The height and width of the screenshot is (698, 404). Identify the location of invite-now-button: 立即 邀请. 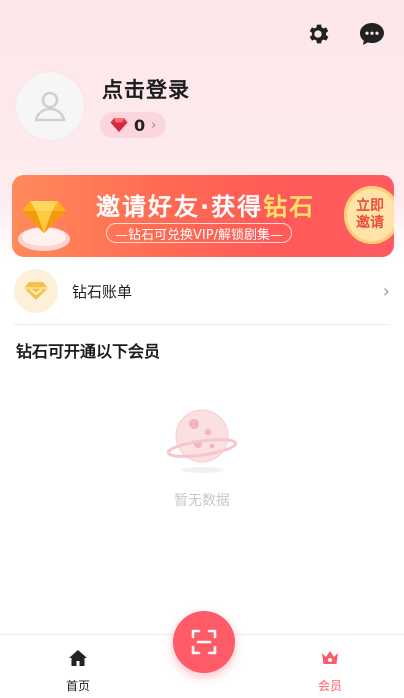
(369, 215).